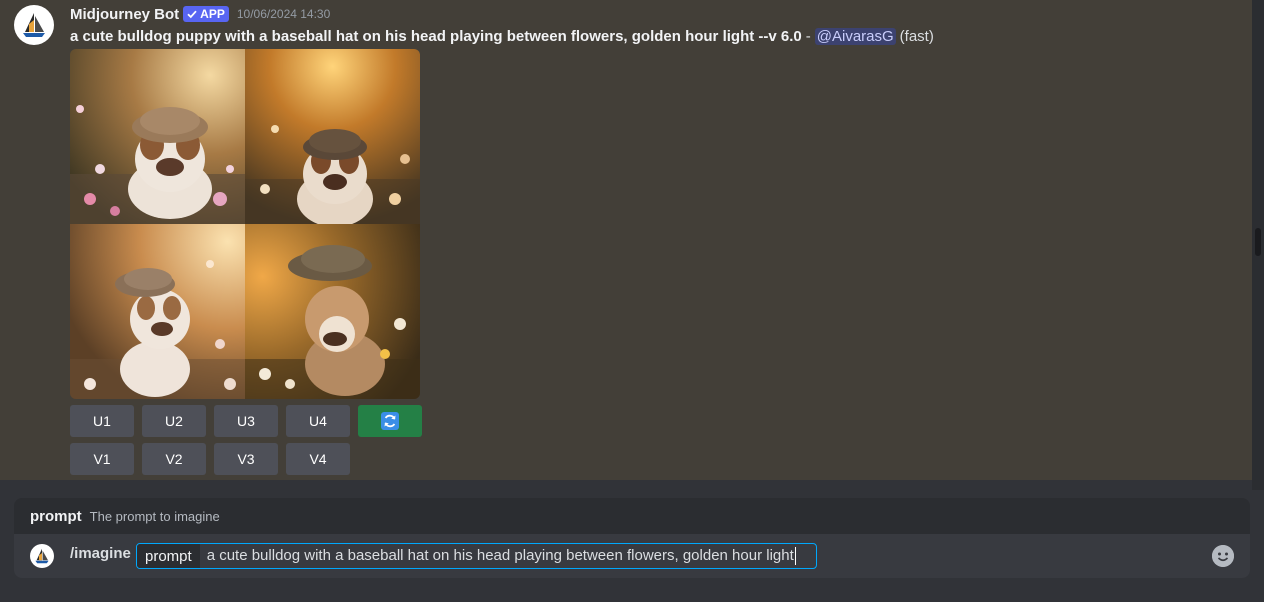 The image size is (1264, 602). I want to click on refresh-icon, so click(390, 421).